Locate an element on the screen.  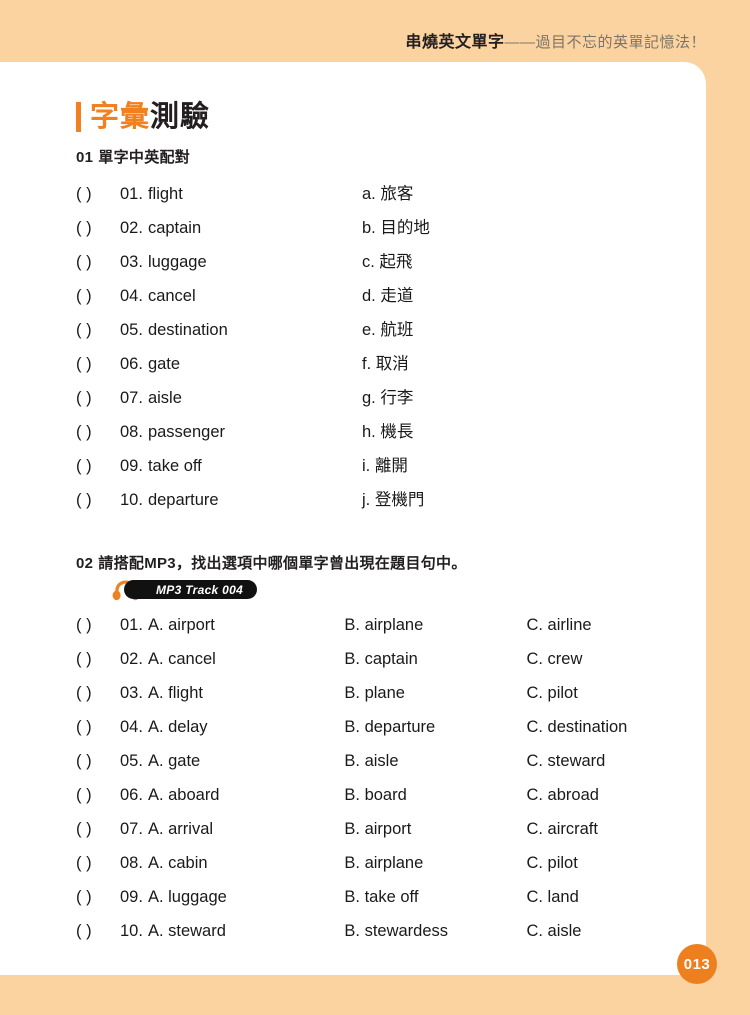
matching-choice: i. 離開 is located at coordinates (385, 466).